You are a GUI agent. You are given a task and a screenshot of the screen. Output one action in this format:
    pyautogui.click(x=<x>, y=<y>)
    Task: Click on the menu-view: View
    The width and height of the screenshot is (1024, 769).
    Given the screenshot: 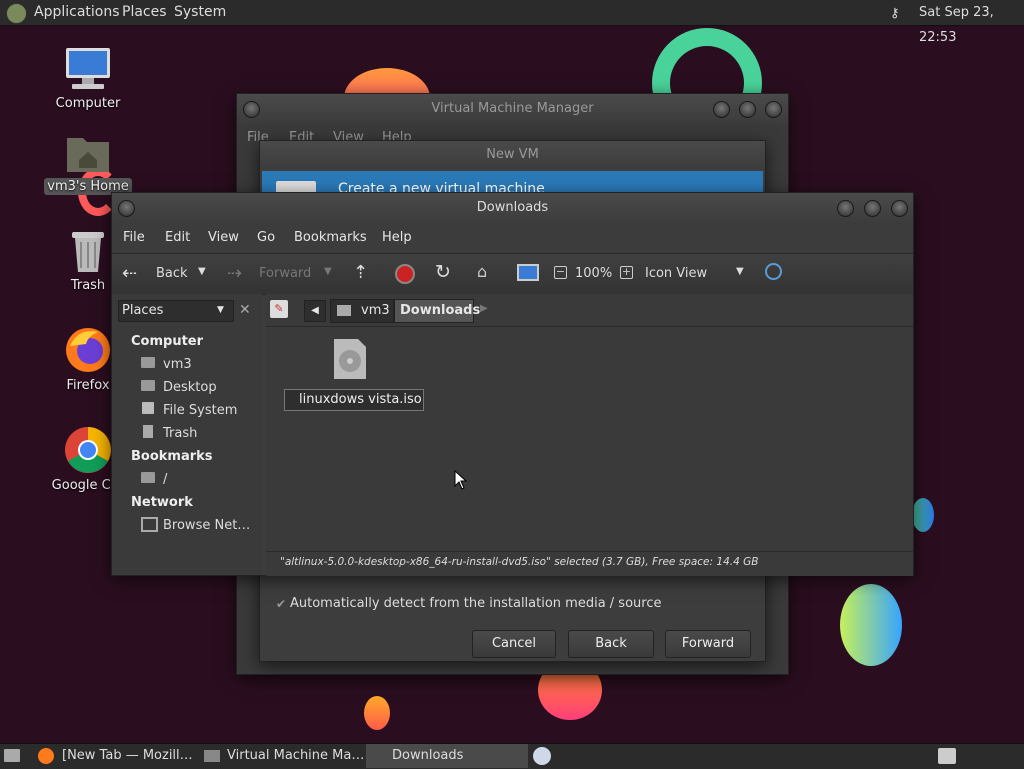 What is the action you would take?
    pyautogui.click(x=223, y=237)
    